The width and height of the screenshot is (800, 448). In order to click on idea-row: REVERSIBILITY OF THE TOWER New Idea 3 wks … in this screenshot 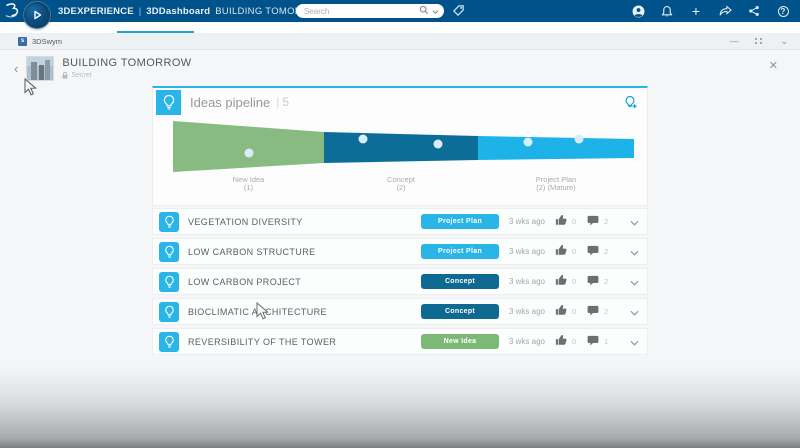, I will do `click(400, 341)`.